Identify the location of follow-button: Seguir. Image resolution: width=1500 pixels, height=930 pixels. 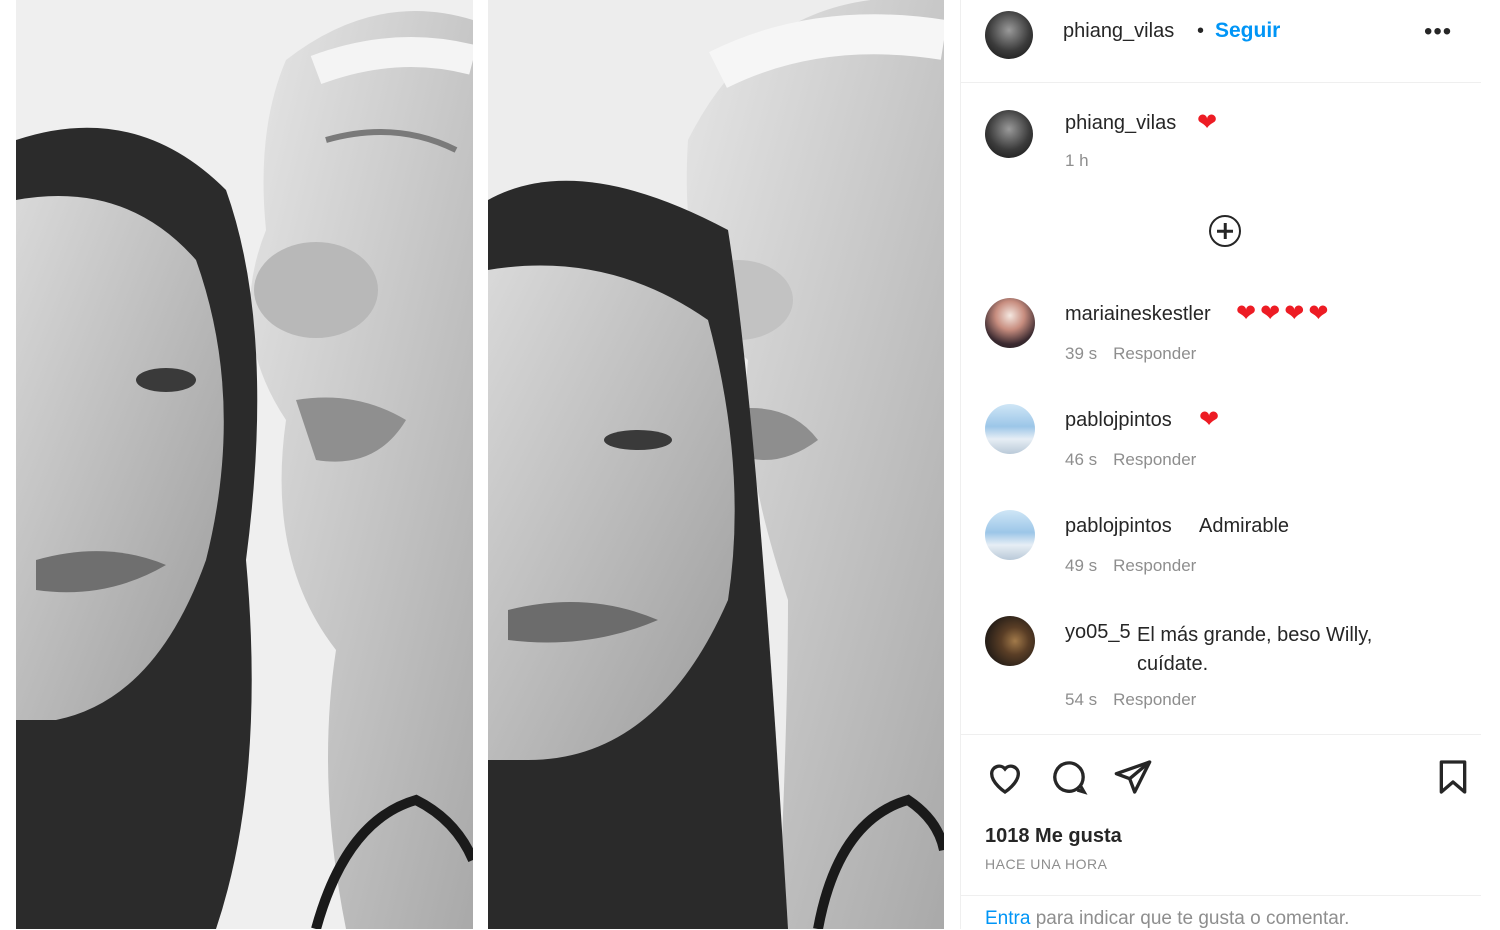
(1247, 31).